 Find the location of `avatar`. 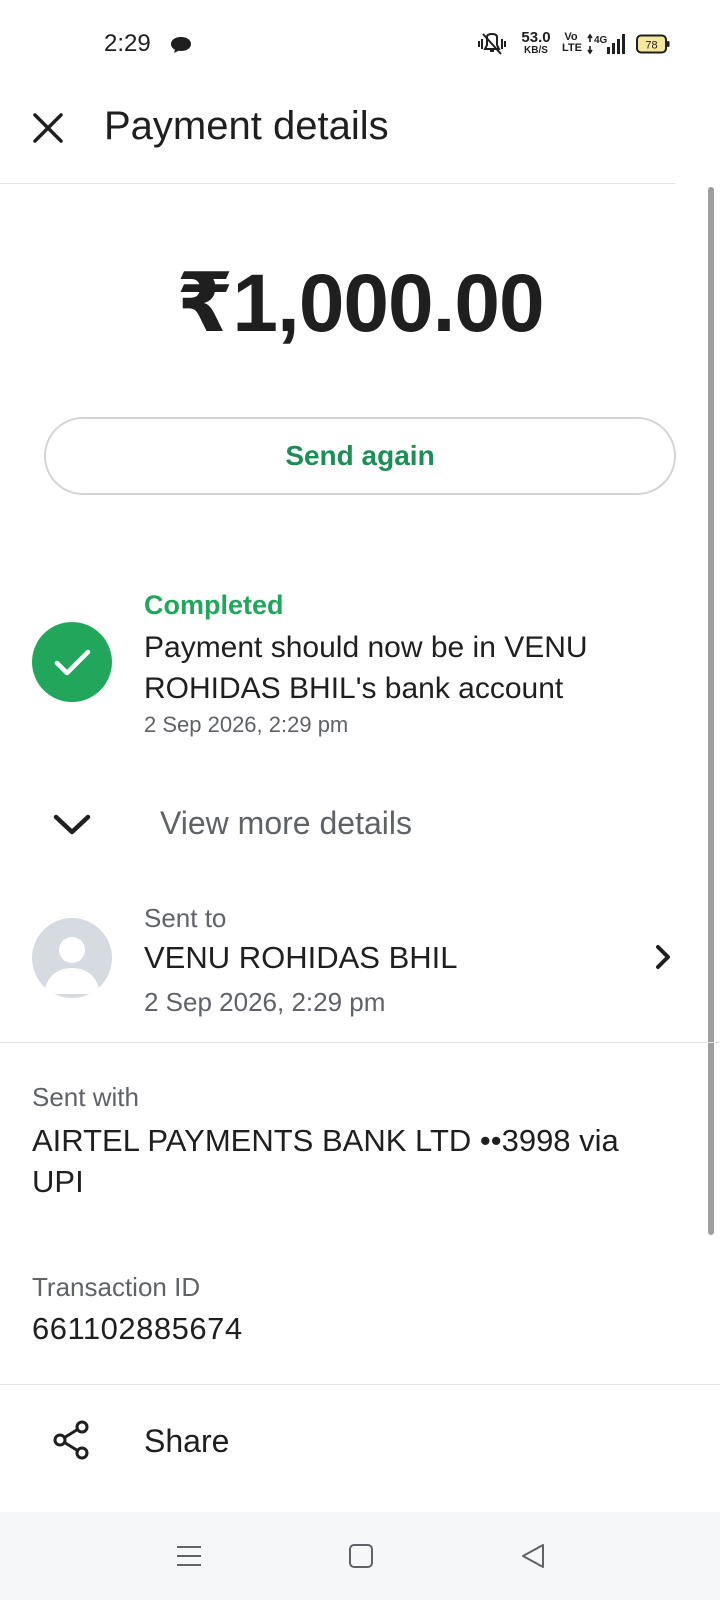

avatar is located at coordinates (72, 958).